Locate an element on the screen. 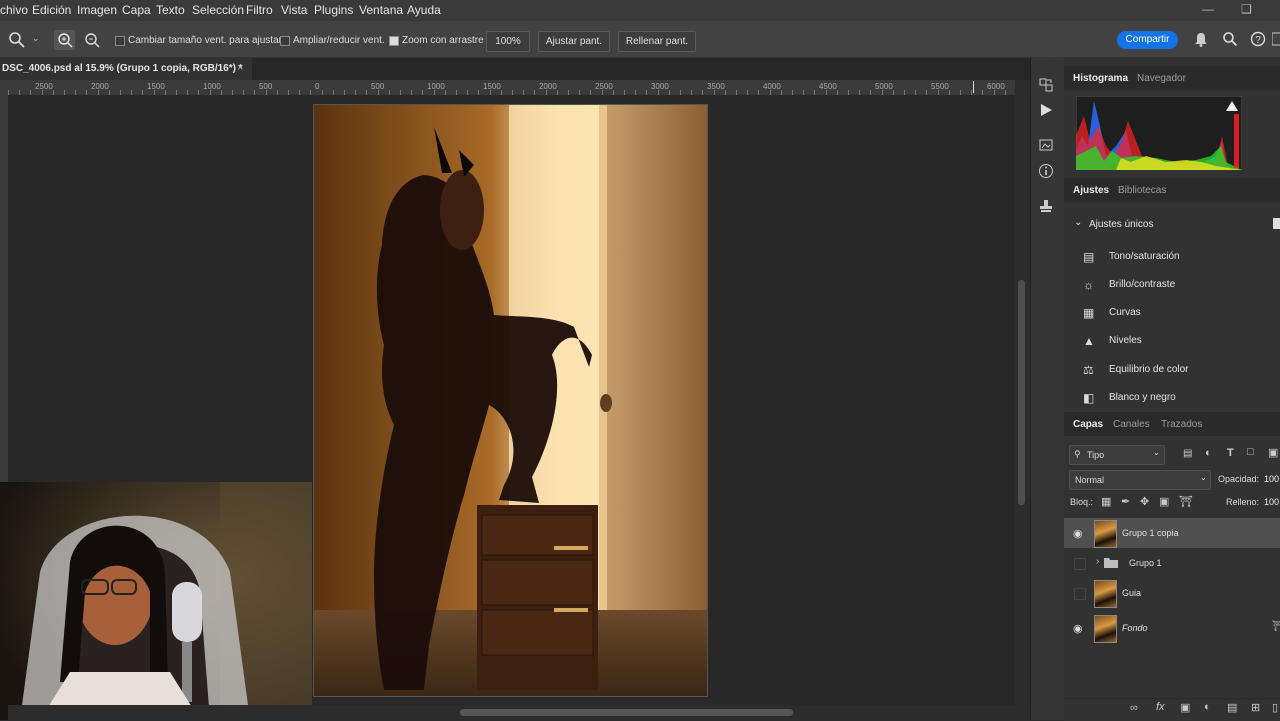 This screenshot has height=721, width=1280. filter-type-icon: T is located at coordinates (1230, 453).